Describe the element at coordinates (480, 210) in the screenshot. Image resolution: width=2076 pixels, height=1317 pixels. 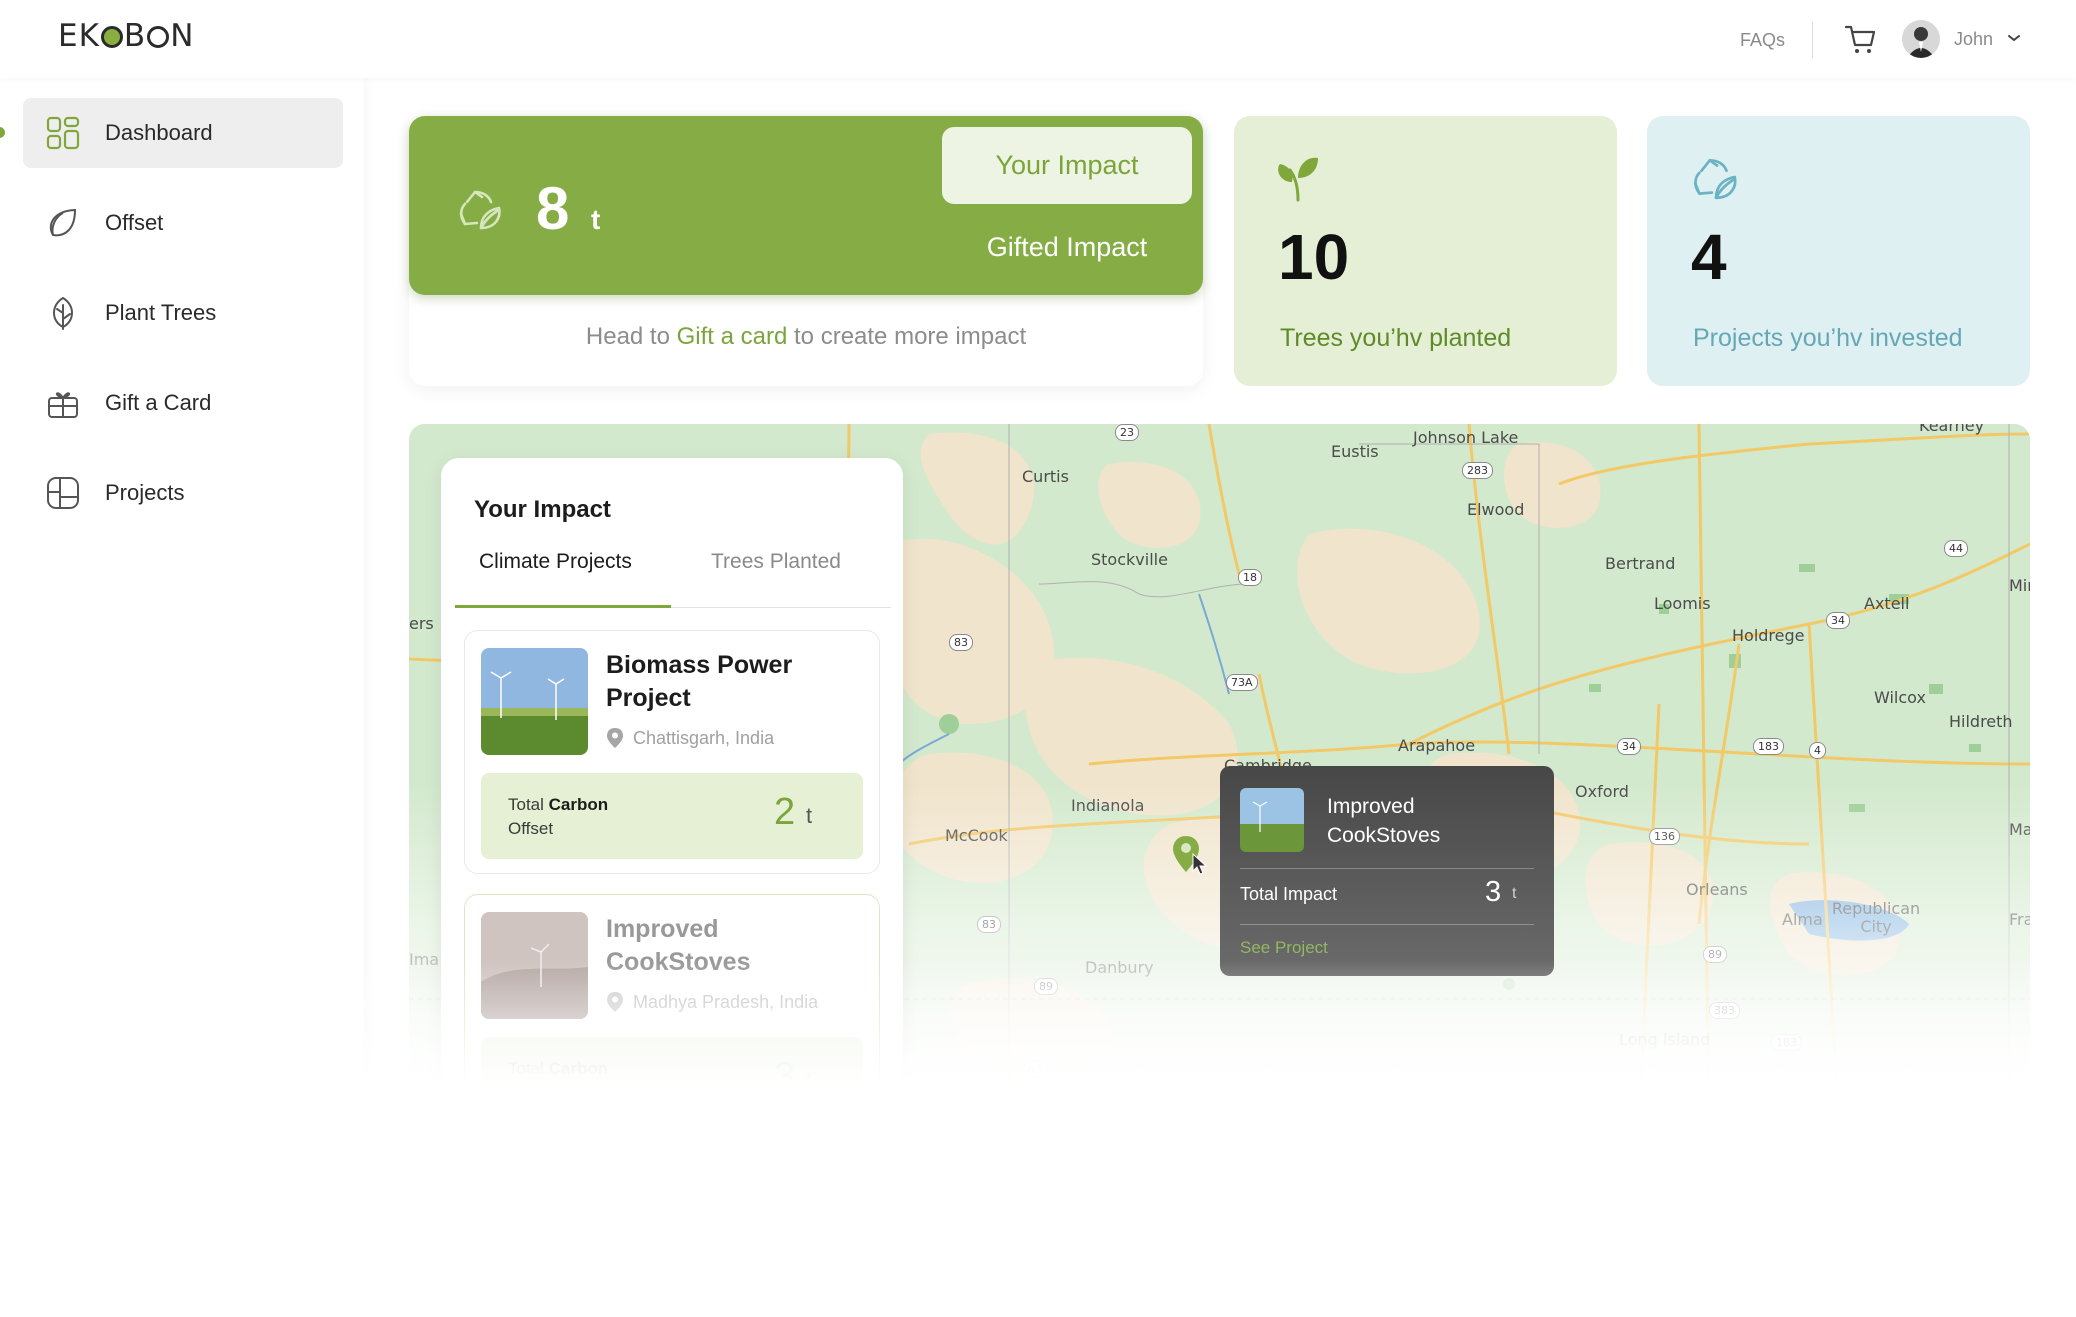
I see `recycle-leaf-icon` at that location.